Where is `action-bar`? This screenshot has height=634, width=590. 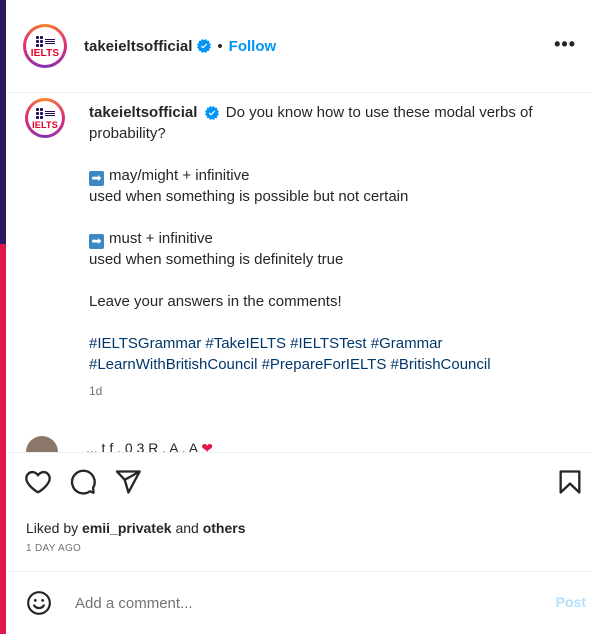 action-bar is located at coordinates (298, 484).